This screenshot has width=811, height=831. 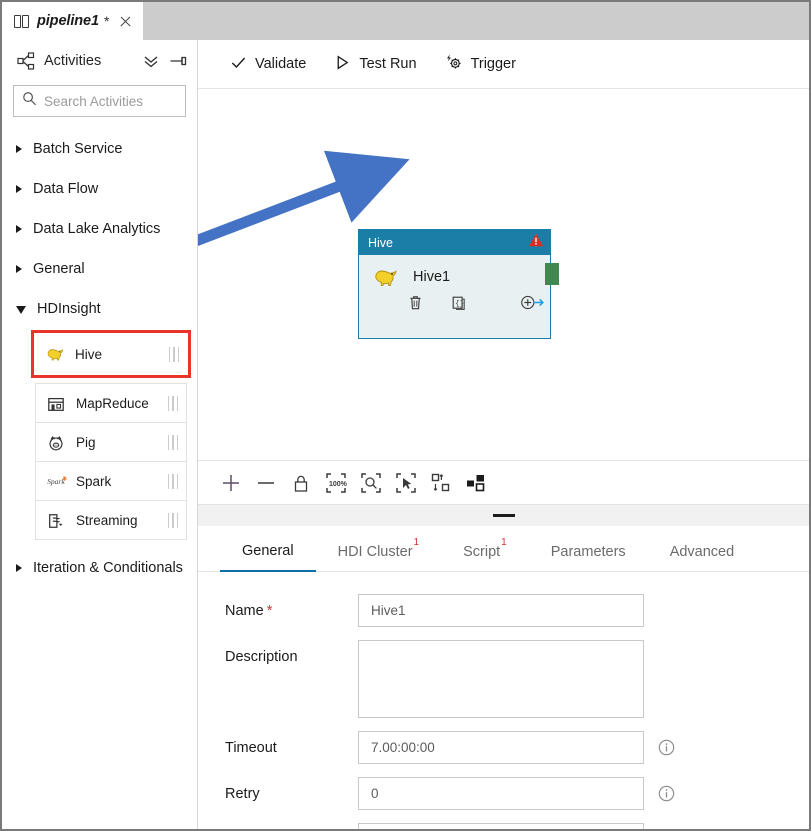 I want to click on trash-icon, so click(x=415, y=305).